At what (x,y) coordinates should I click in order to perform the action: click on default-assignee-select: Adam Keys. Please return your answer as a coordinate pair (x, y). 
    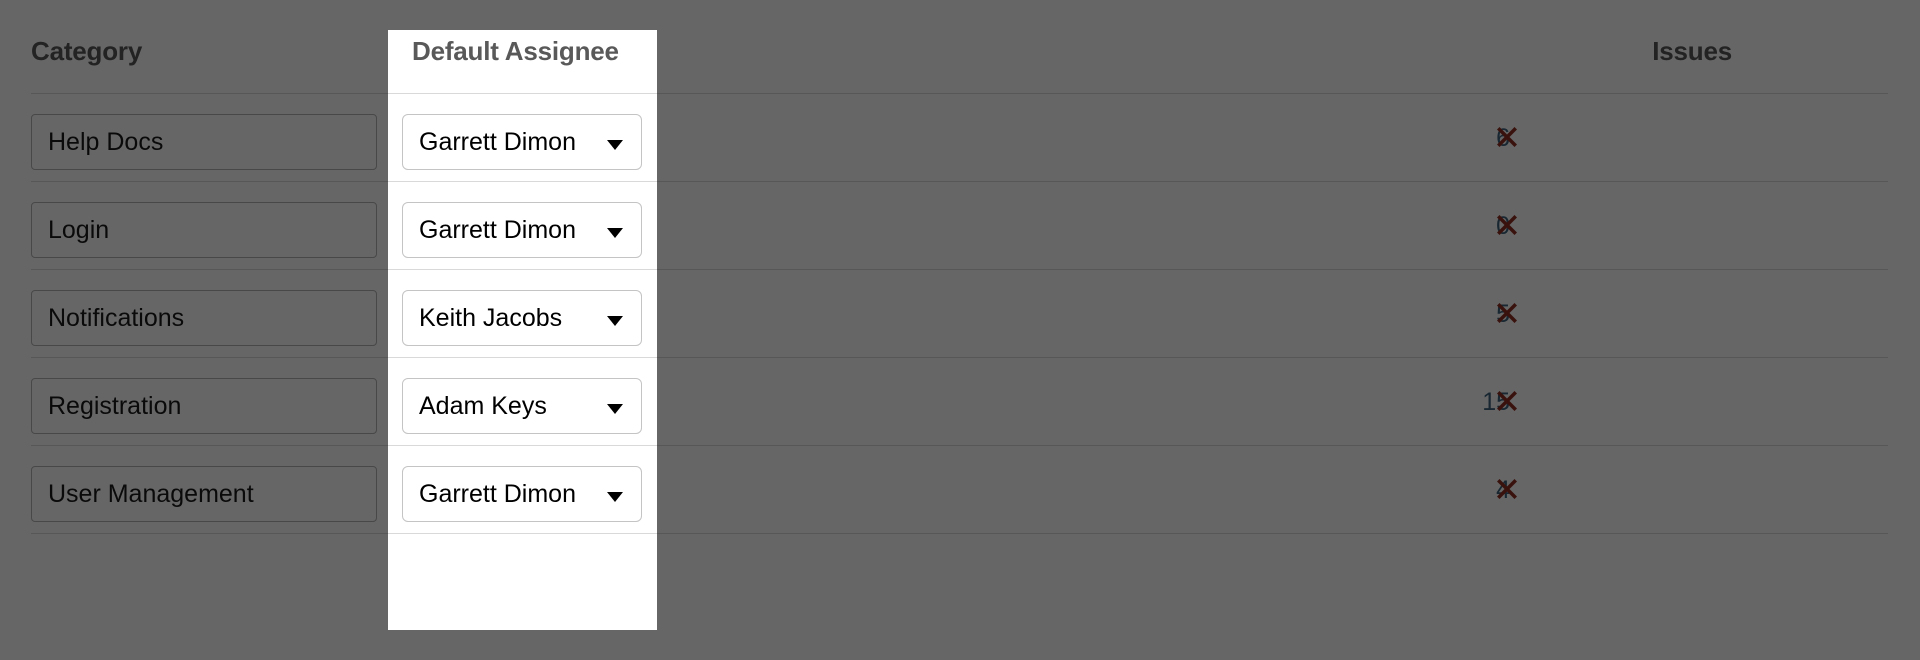
    Looking at the image, I should click on (522, 406).